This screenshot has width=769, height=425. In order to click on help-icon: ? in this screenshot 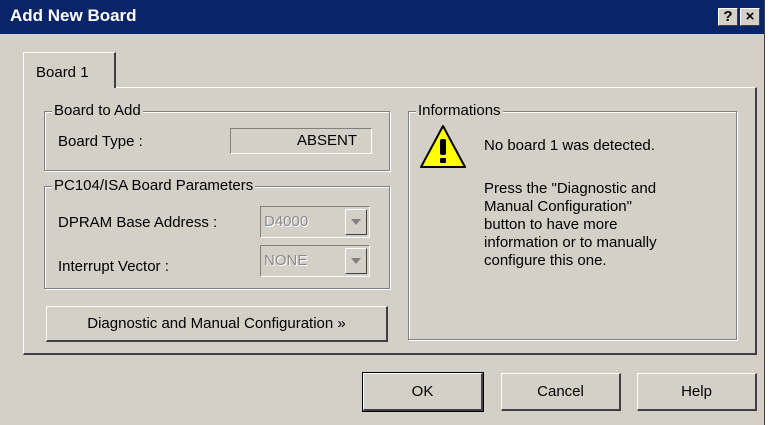, I will do `click(728, 17)`.